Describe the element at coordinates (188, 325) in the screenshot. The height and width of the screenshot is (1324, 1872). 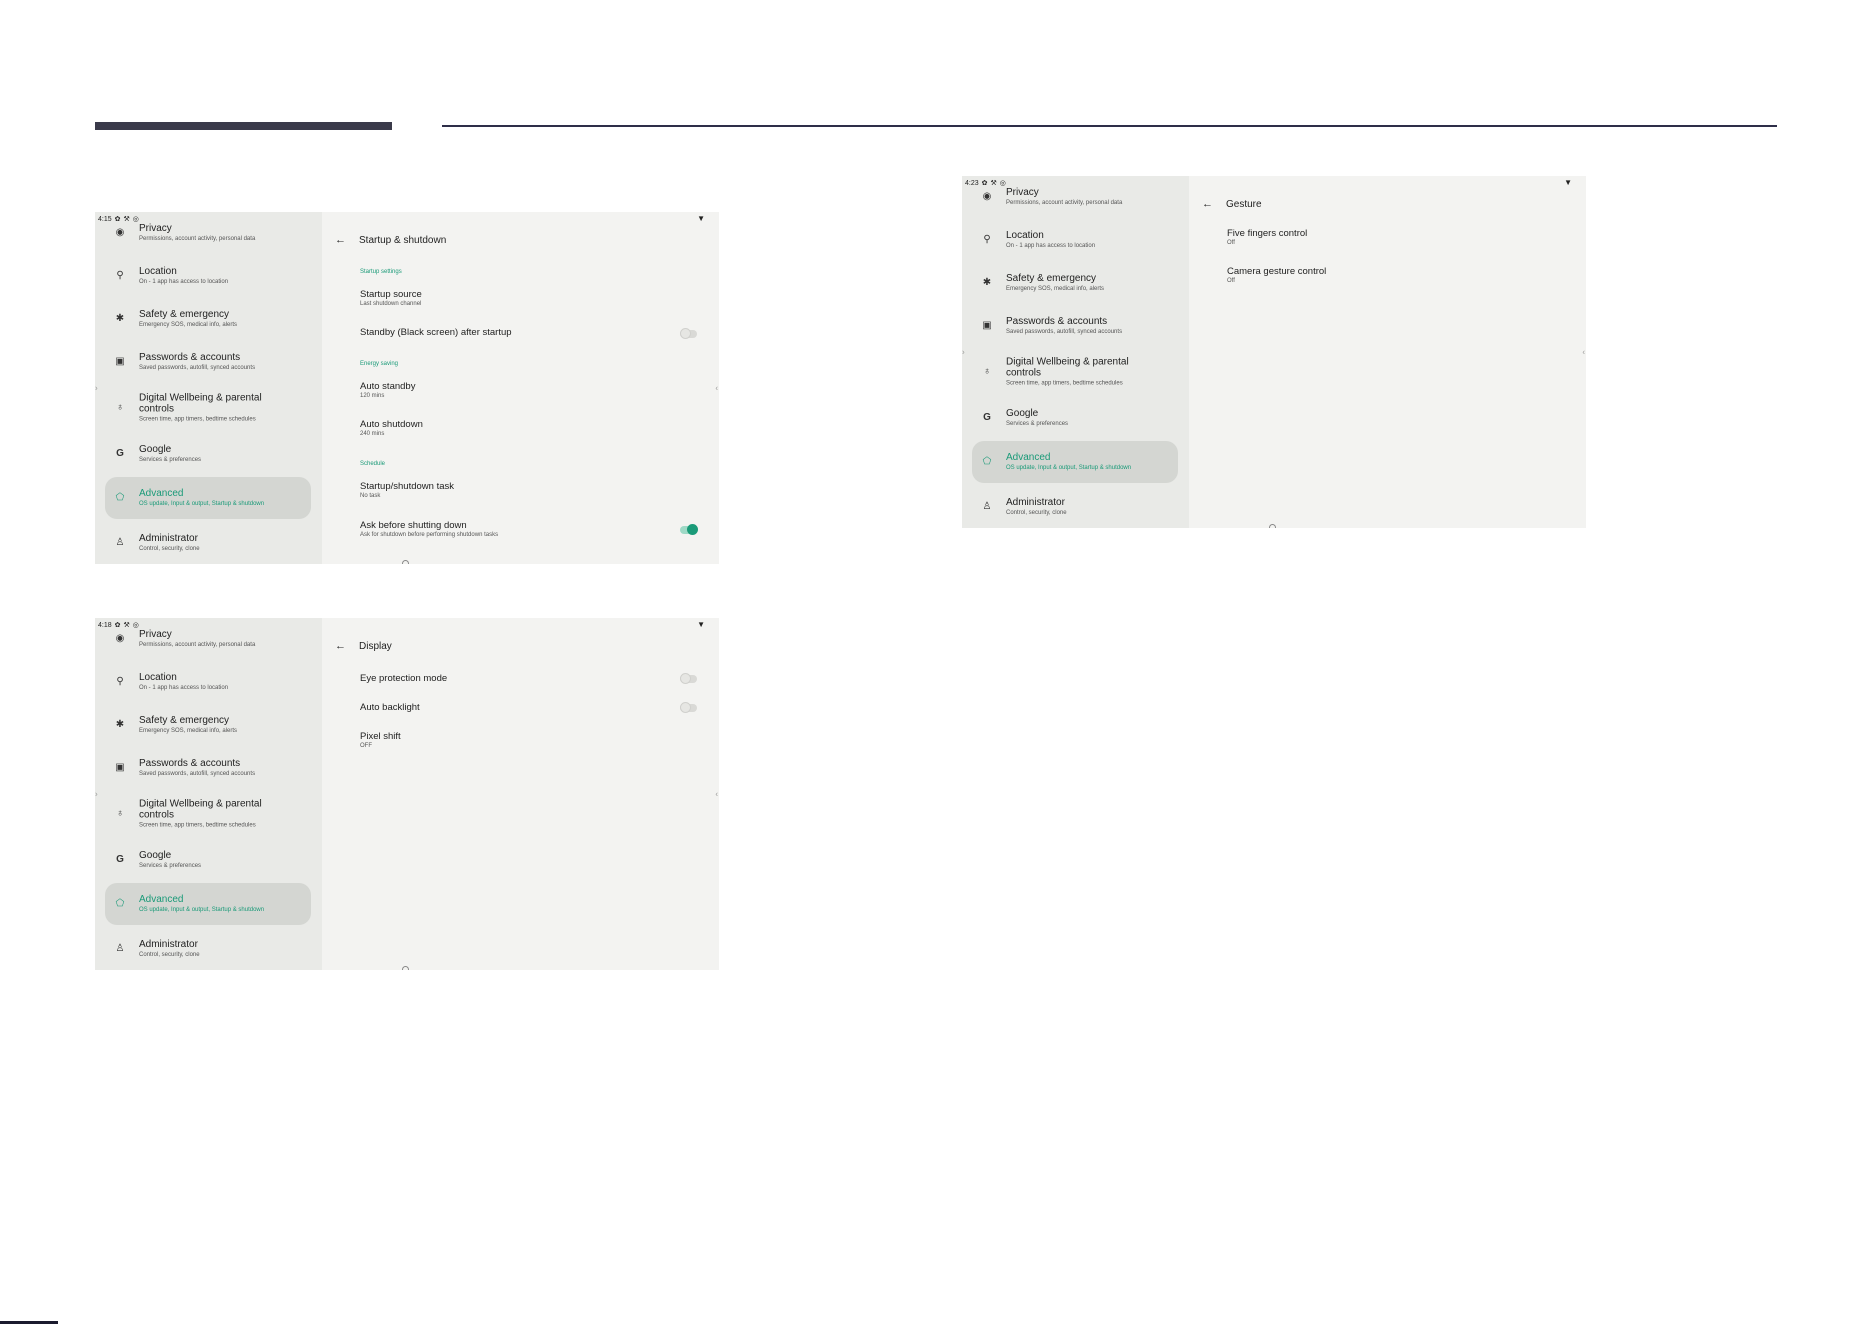
I see `sidebar-item-subtitle: Emergency SOS, medical info, alerts` at that location.